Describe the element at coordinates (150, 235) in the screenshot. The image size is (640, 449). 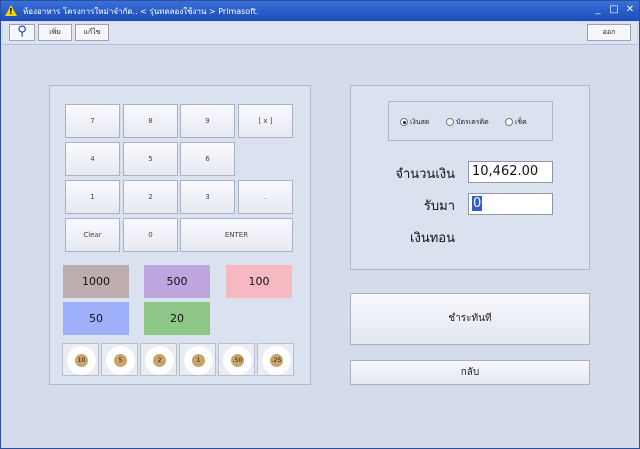
I see `key-0: 0` at that location.